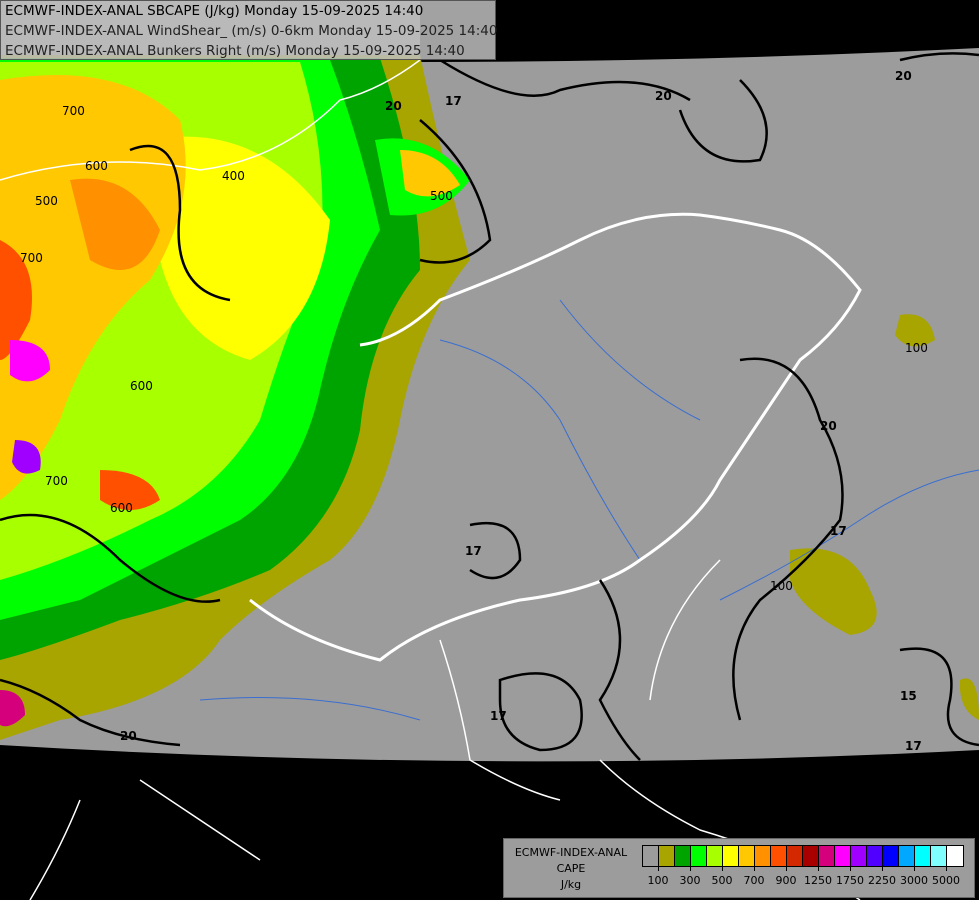 This screenshot has width=979, height=900. Describe the element at coordinates (722, 880) in the screenshot. I see `legend-tick-label: 500` at that location.